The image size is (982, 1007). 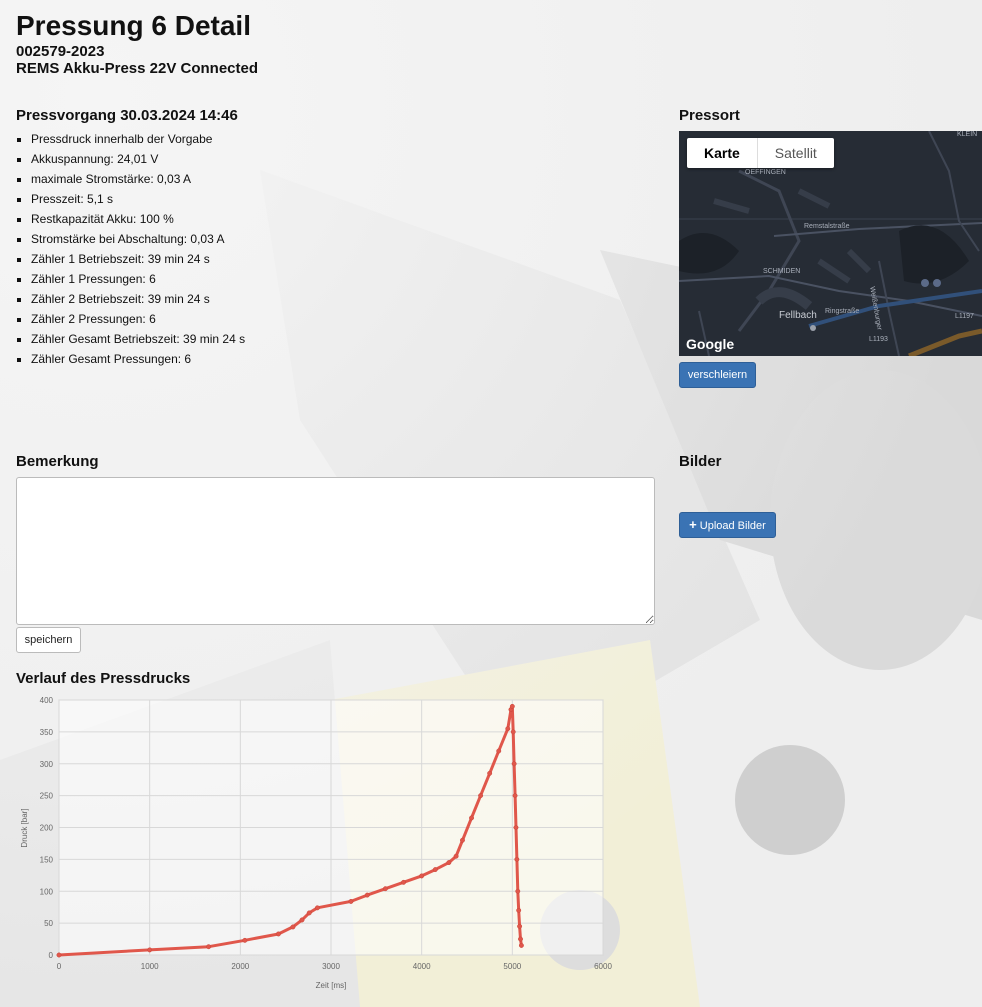 What do you see at coordinates (133, 25) in the screenshot?
I see `page-title: Pressung 6 Detail` at bounding box center [133, 25].